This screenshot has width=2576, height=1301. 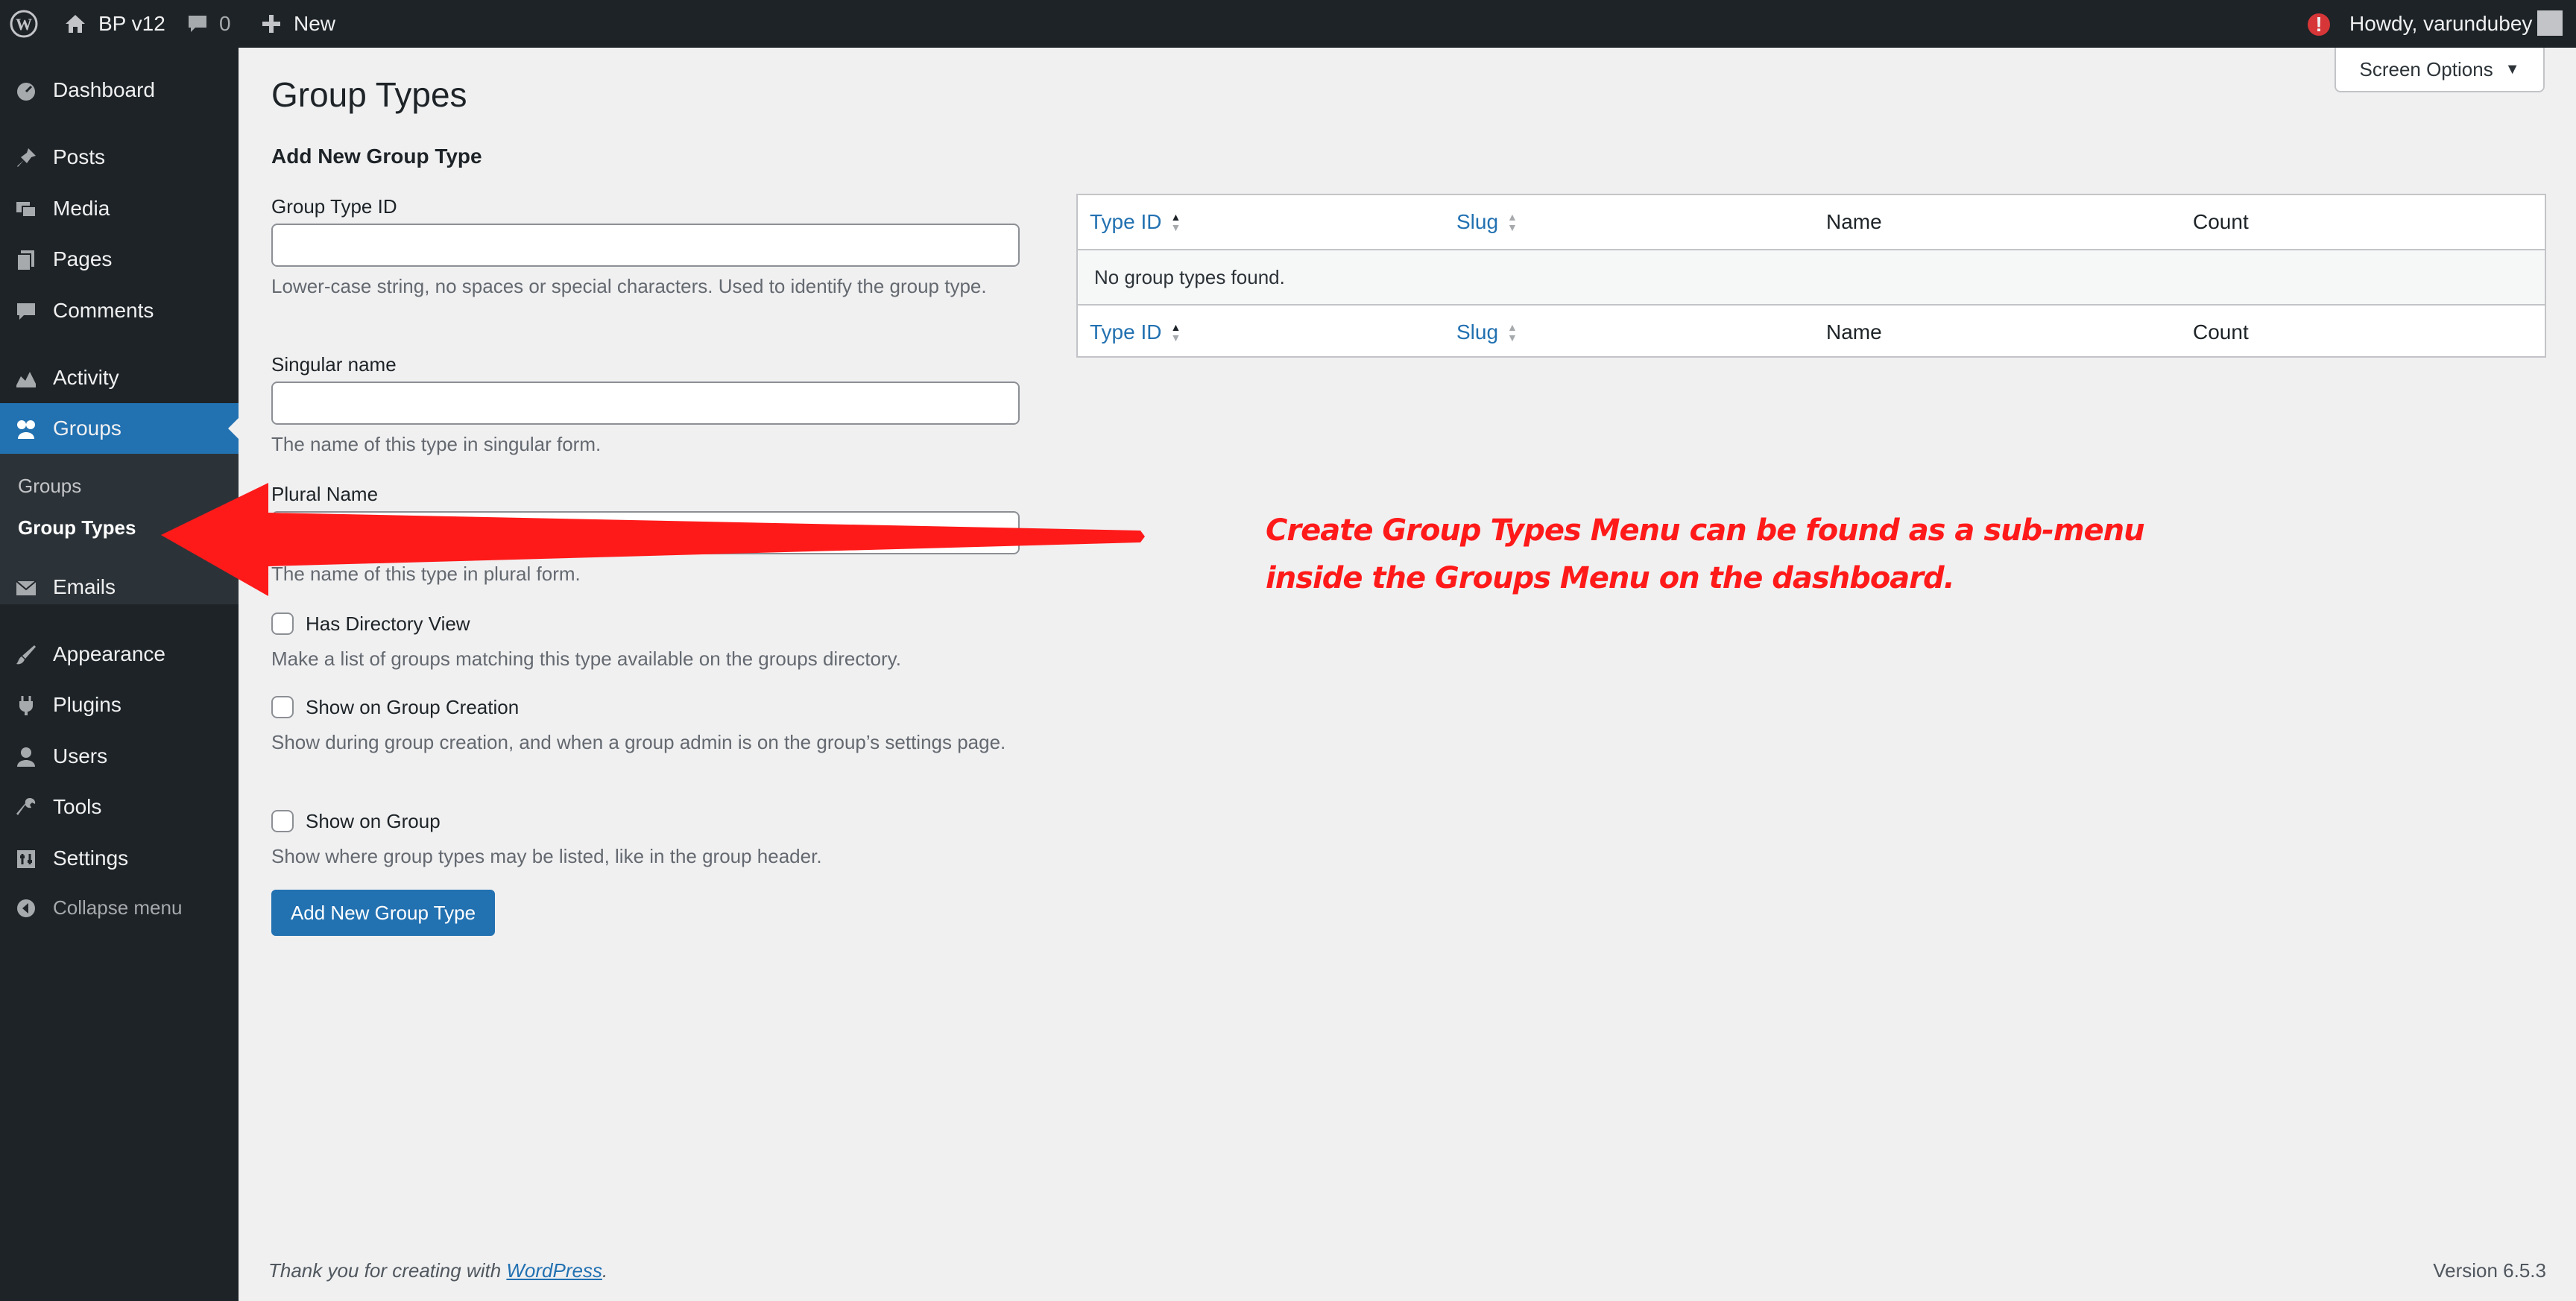 I want to click on wordpress-link: WordPress, so click(x=554, y=1270).